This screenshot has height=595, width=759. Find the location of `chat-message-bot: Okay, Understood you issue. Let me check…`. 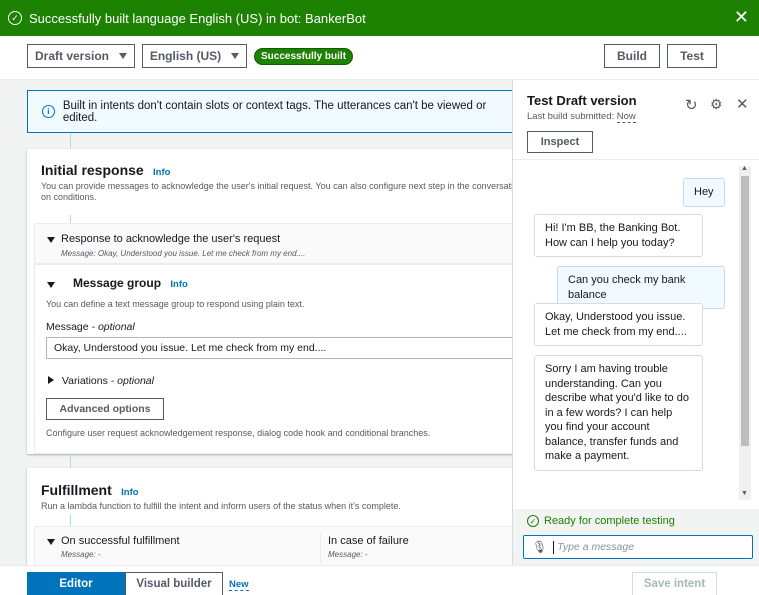

chat-message-bot: Okay, Understood you issue. Let me check… is located at coordinates (618, 324).